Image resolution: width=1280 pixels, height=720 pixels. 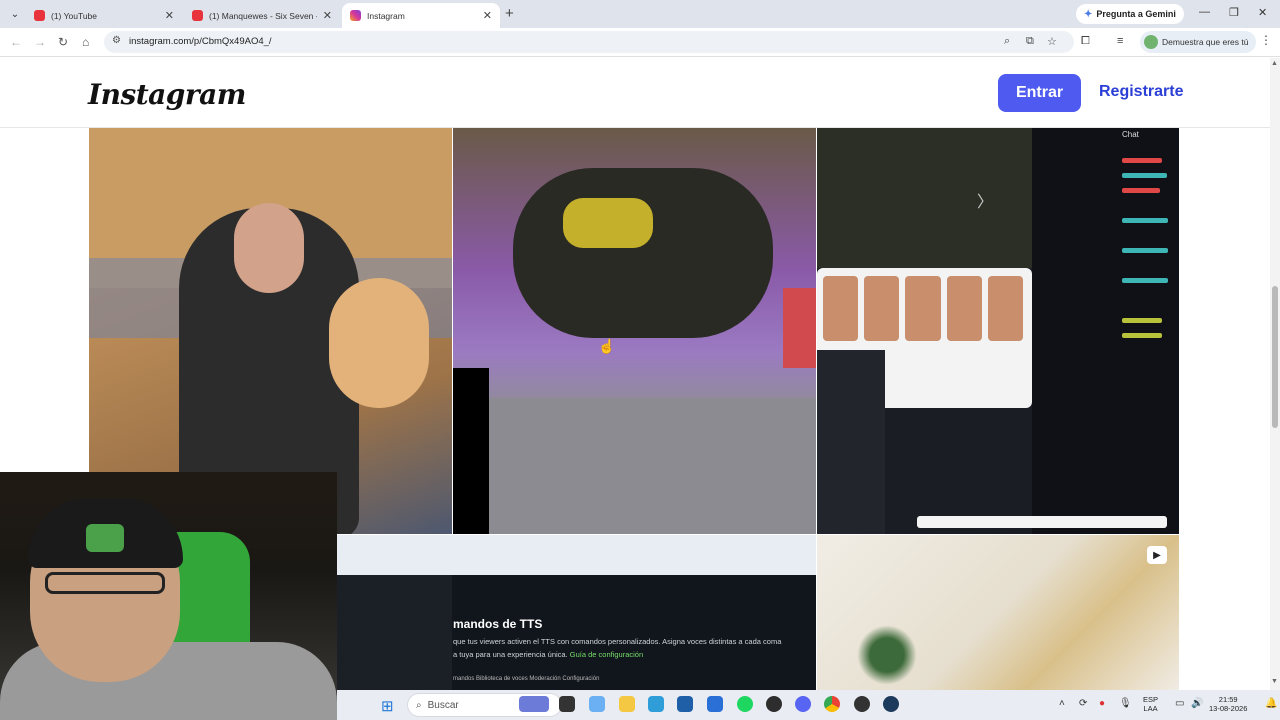 What do you see at coordinates (15, 14) in the screenshot?
I see `tab-search-chevron-icon: ⌄` at bounding box center [15, 14].